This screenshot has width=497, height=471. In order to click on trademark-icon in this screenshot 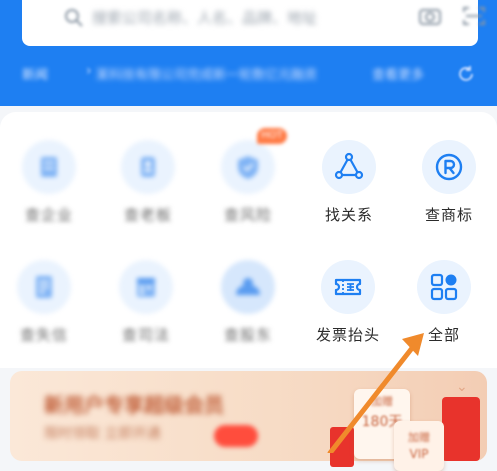, I will do `click(449, 167)`.